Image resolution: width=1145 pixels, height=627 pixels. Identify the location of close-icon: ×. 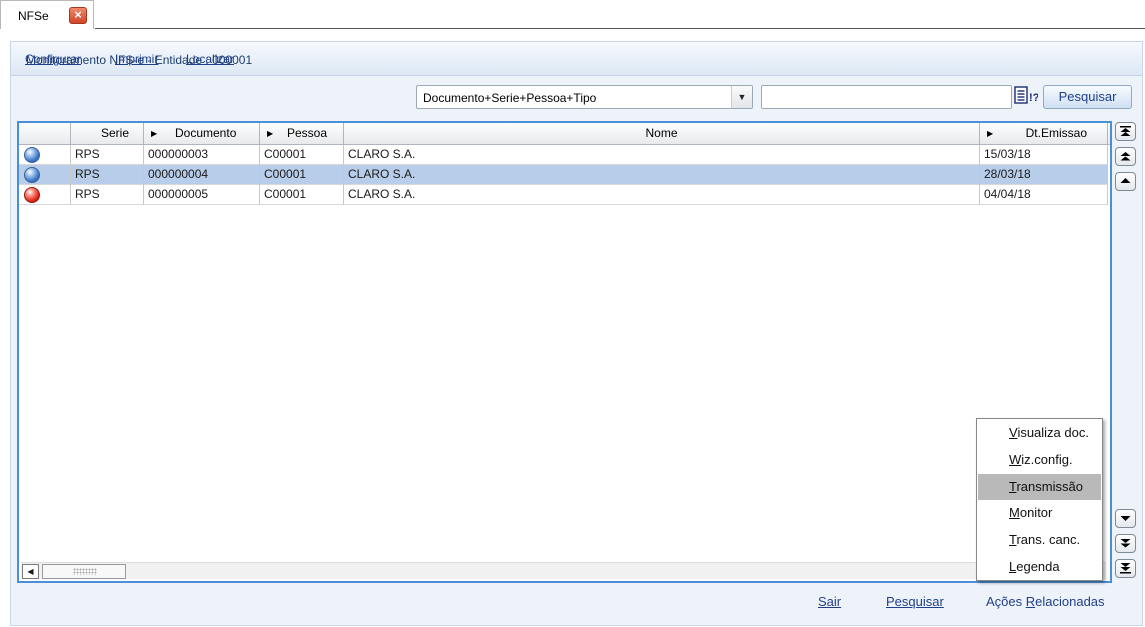
(78, 15).